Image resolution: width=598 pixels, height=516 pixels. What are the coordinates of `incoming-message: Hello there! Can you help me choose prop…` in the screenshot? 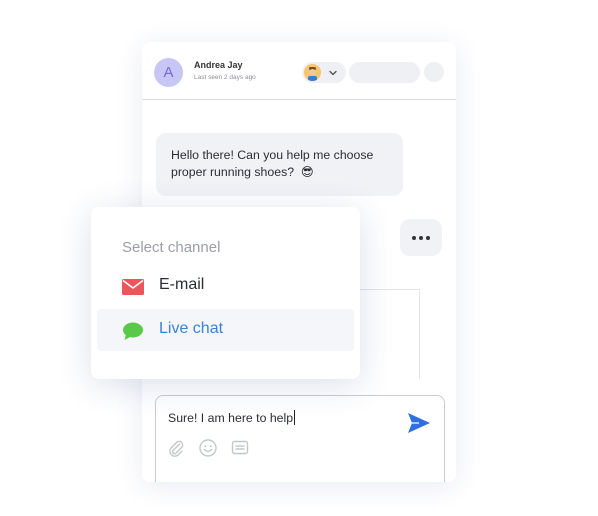 It's located at (279, 164).